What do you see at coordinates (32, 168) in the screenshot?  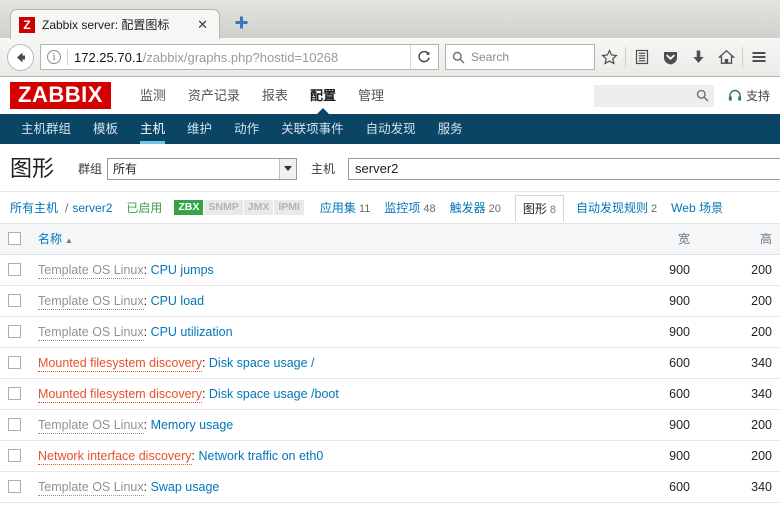 I see `page-title: 图形` at bounding box center [32, 168].